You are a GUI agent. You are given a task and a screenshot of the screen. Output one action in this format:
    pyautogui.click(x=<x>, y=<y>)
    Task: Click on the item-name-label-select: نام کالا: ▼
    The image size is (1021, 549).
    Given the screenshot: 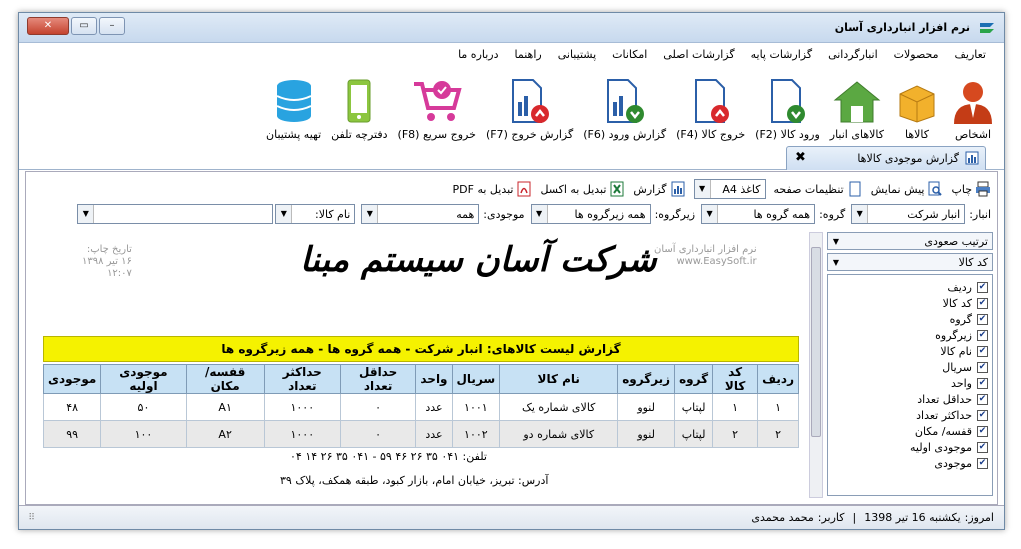 What is the action you would take?
    pyautogui.click(x=315, y=214)
    